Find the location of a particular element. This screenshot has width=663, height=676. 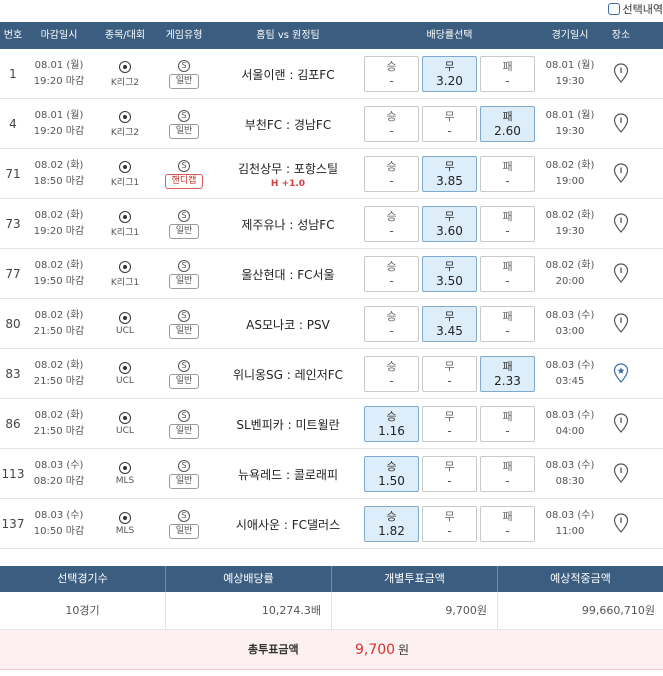

summary-stake: 9,700원 is located at coordinates (415, 611).